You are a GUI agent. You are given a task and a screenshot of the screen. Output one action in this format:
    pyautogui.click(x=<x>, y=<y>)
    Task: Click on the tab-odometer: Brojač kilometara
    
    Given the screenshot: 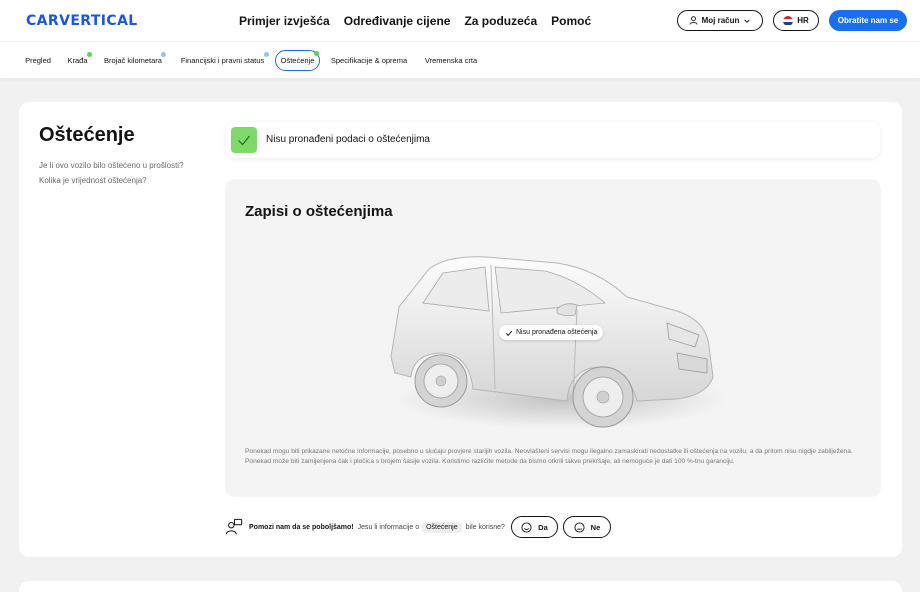 What is the action you would take?
    pyautogui.click(x=133, y=60)
    